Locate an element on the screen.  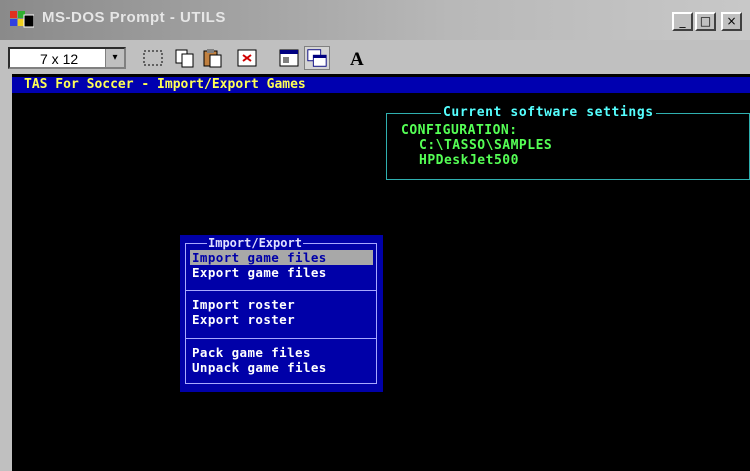
background-button is located at coordinates (317, 58).